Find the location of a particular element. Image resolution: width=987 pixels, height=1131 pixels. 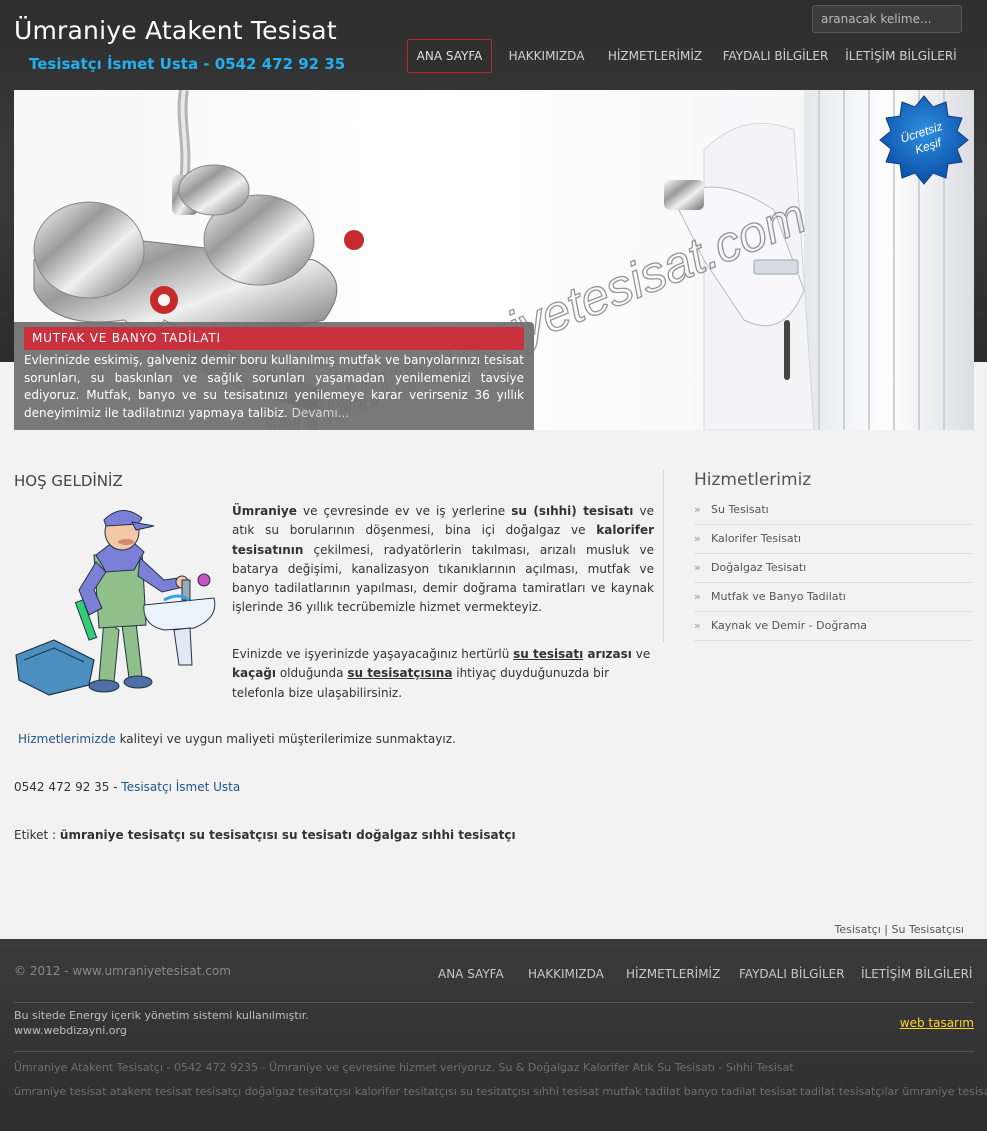

nav-contact: İLETİŞİM BİLGİLERİ is located at coordinates (901, 56).